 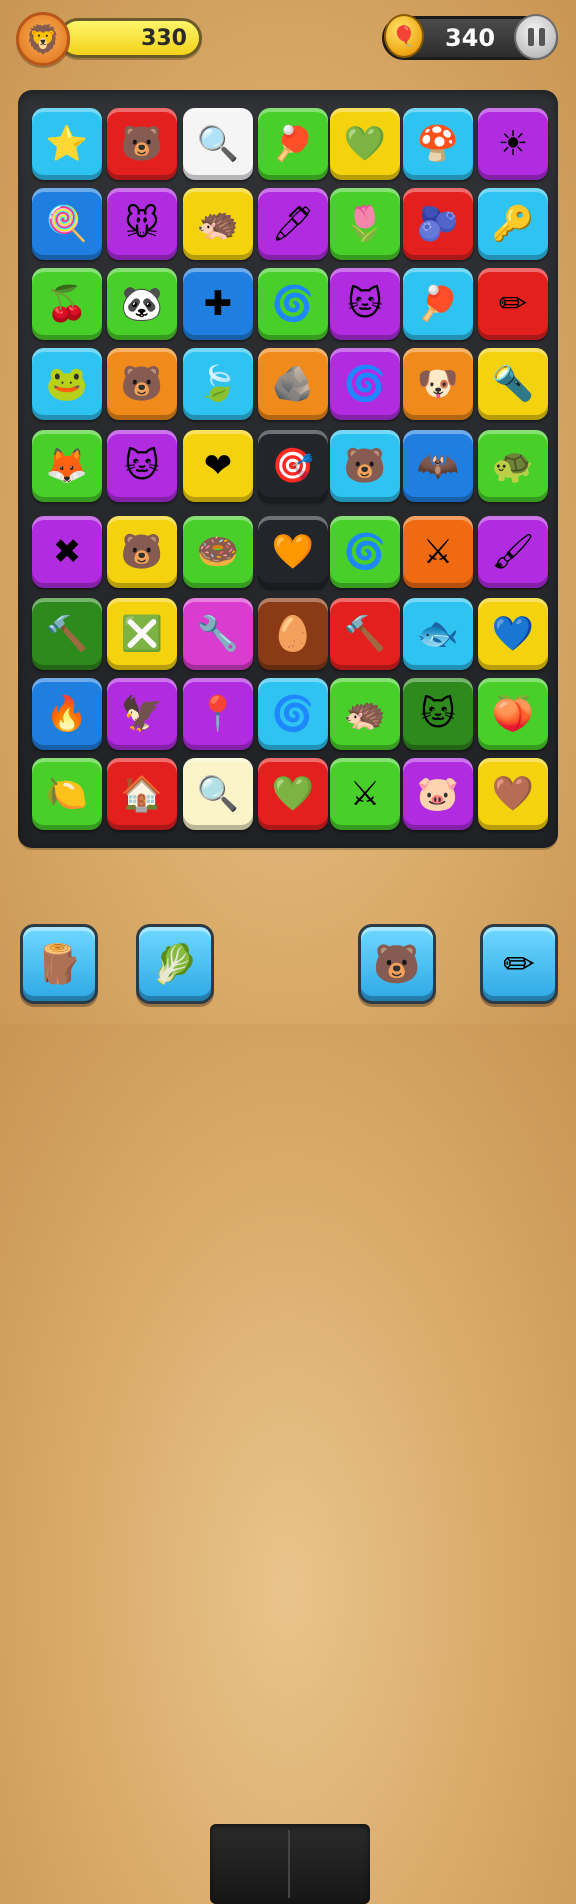 What do you see at coordinates (142, 552) in the screenshot?
I see `tile-5-1: 🐻` at bounding box center [142, 552].